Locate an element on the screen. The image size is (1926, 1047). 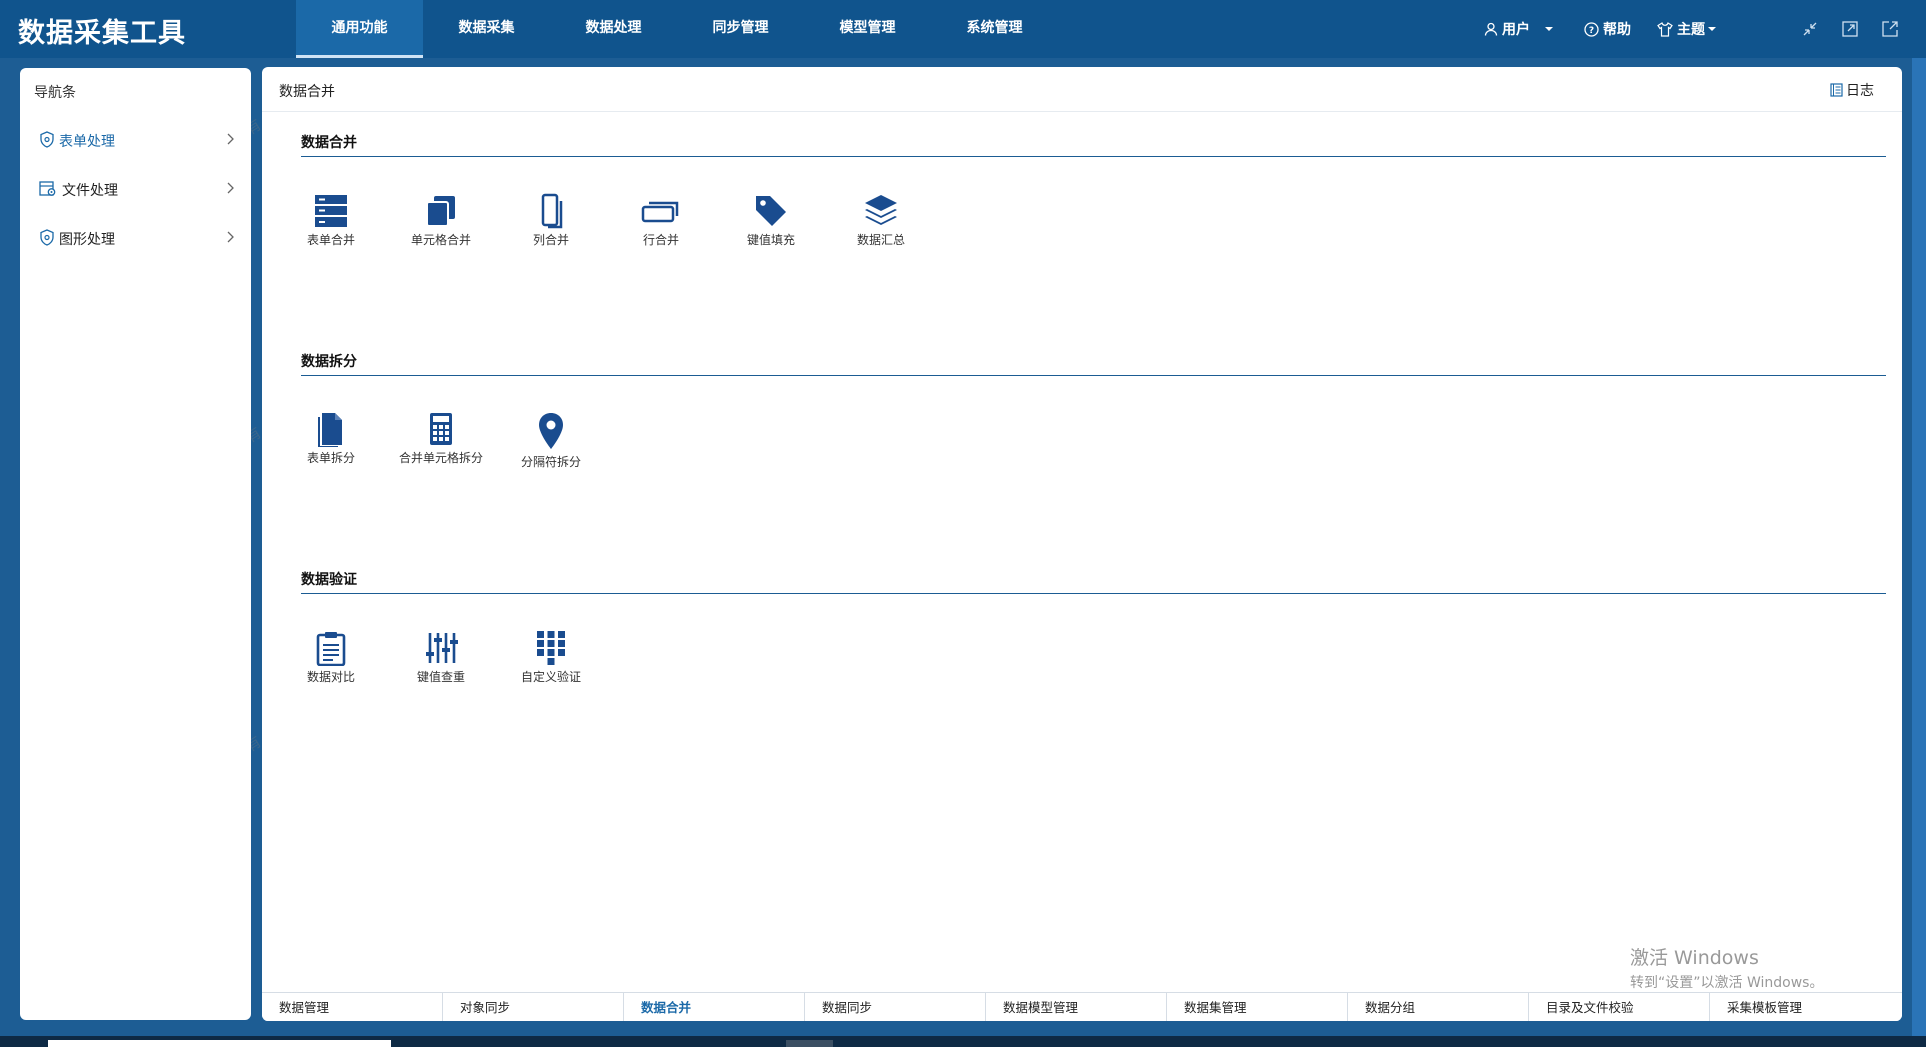
sidebar-item-file-processing: 文件处理 is located at coordinates (135, 189).